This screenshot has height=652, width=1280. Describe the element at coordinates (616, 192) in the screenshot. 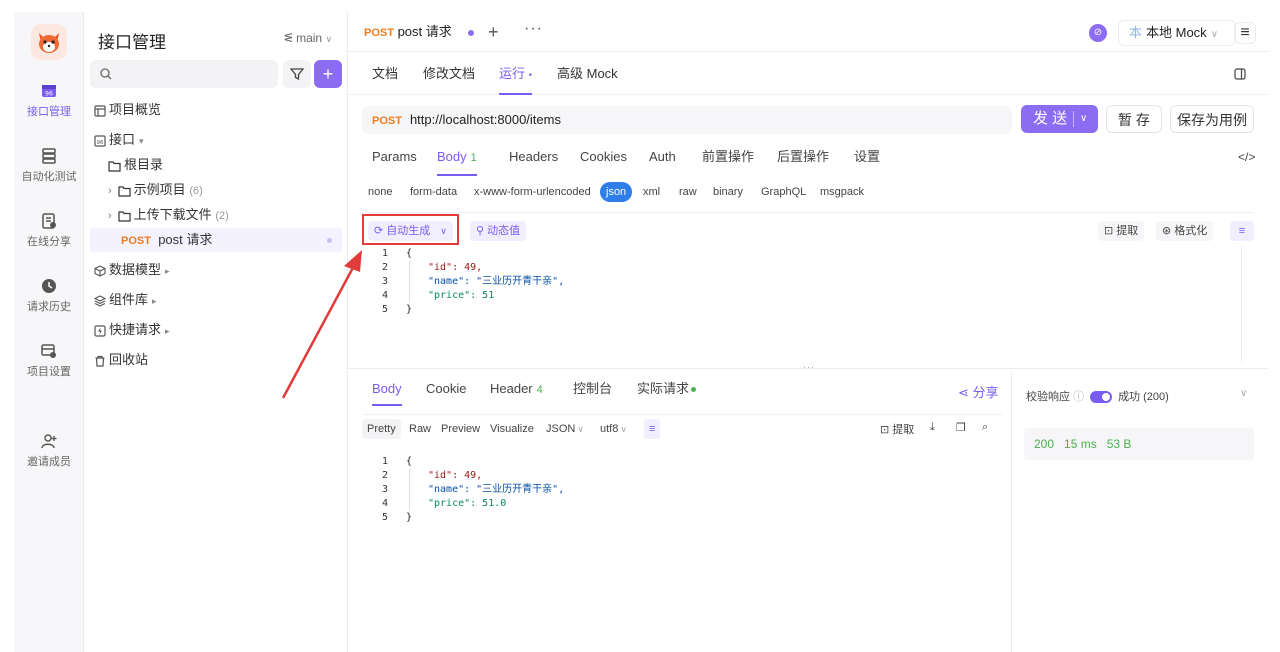

I see `body-type-json: json` at that location.